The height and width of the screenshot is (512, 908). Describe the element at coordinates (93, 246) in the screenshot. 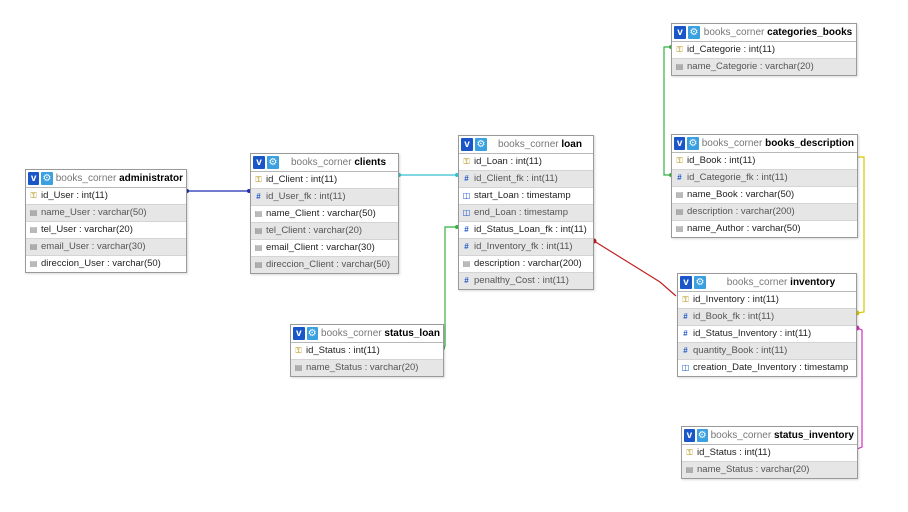

I see `column-label: email_User : varchar(30)` at that location.